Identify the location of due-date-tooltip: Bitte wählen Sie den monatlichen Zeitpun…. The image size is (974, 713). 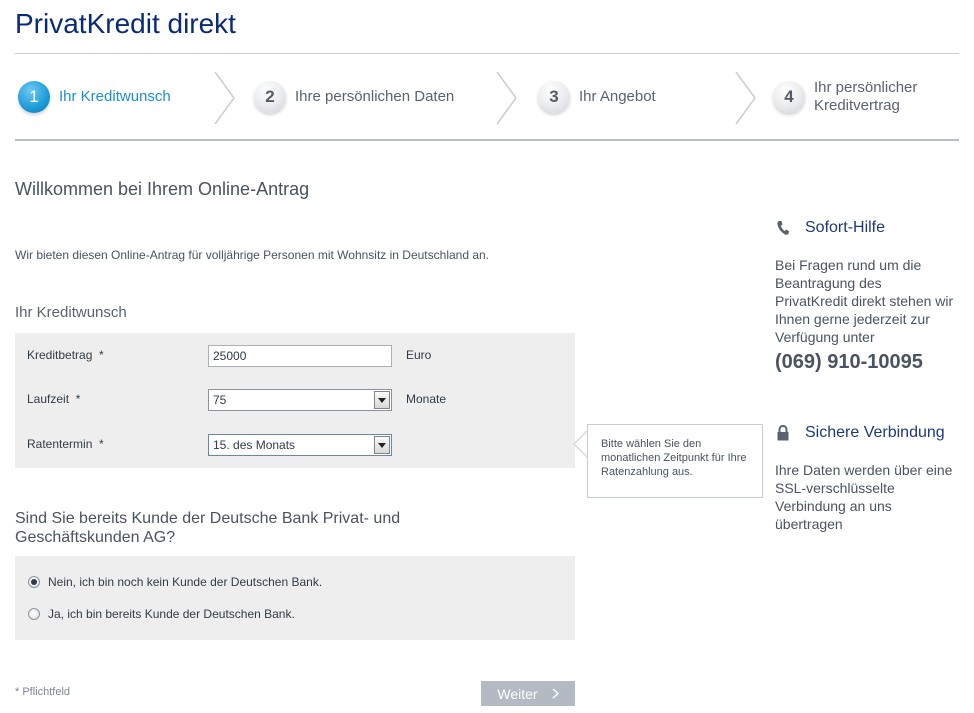
(675, 461).